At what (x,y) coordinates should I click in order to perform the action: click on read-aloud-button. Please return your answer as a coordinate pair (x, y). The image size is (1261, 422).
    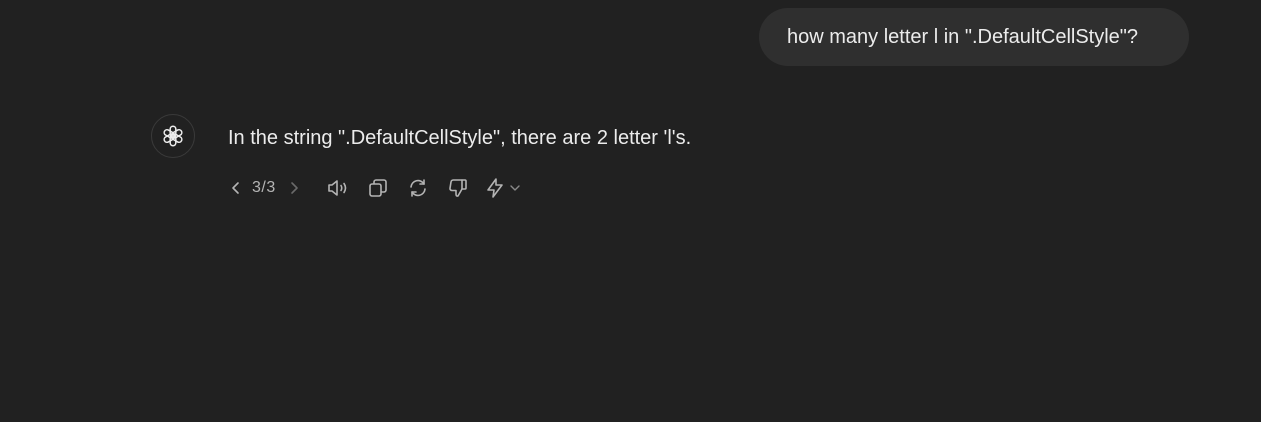
    Looking at the image, I should click on (338, 188).